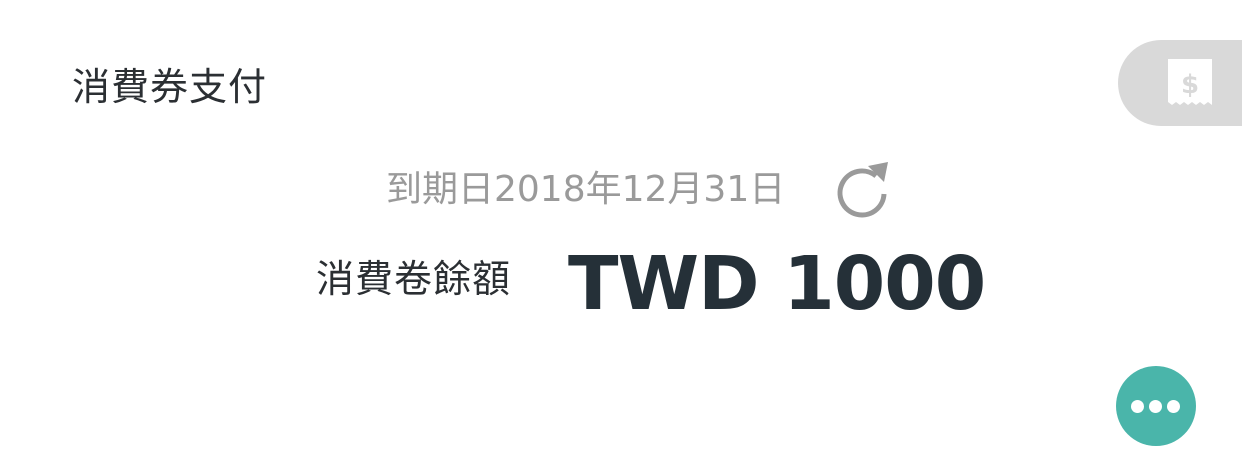 This screenshot has height=462, width=1242. I want to click on receipt-dollar-icon: $, so click(1190, 82).